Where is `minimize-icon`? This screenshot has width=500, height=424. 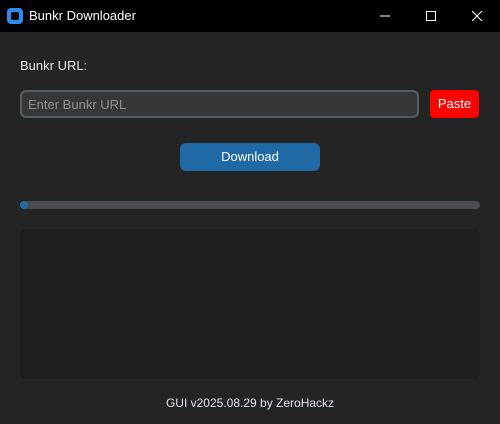 minimize-icon is located at coordinates (385, 16).